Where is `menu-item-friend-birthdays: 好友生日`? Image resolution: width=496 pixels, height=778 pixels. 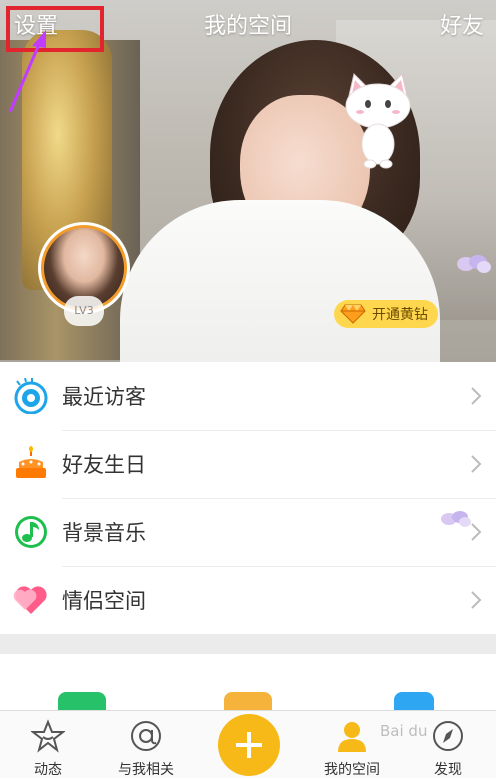 menu-item-friend-birthdays: 好友生日 is located at coordinates (248, 464).